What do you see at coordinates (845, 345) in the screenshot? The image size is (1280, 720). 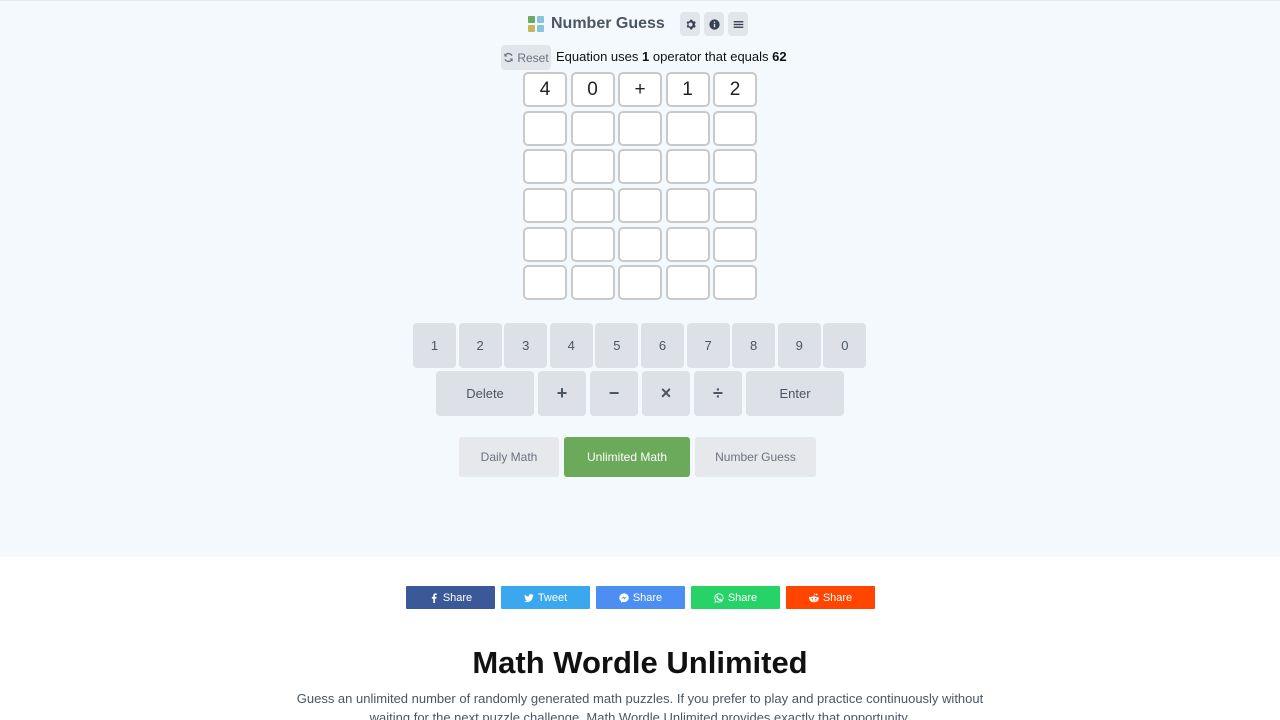 I see `key-0: 0` at bounding box center [845, 345].